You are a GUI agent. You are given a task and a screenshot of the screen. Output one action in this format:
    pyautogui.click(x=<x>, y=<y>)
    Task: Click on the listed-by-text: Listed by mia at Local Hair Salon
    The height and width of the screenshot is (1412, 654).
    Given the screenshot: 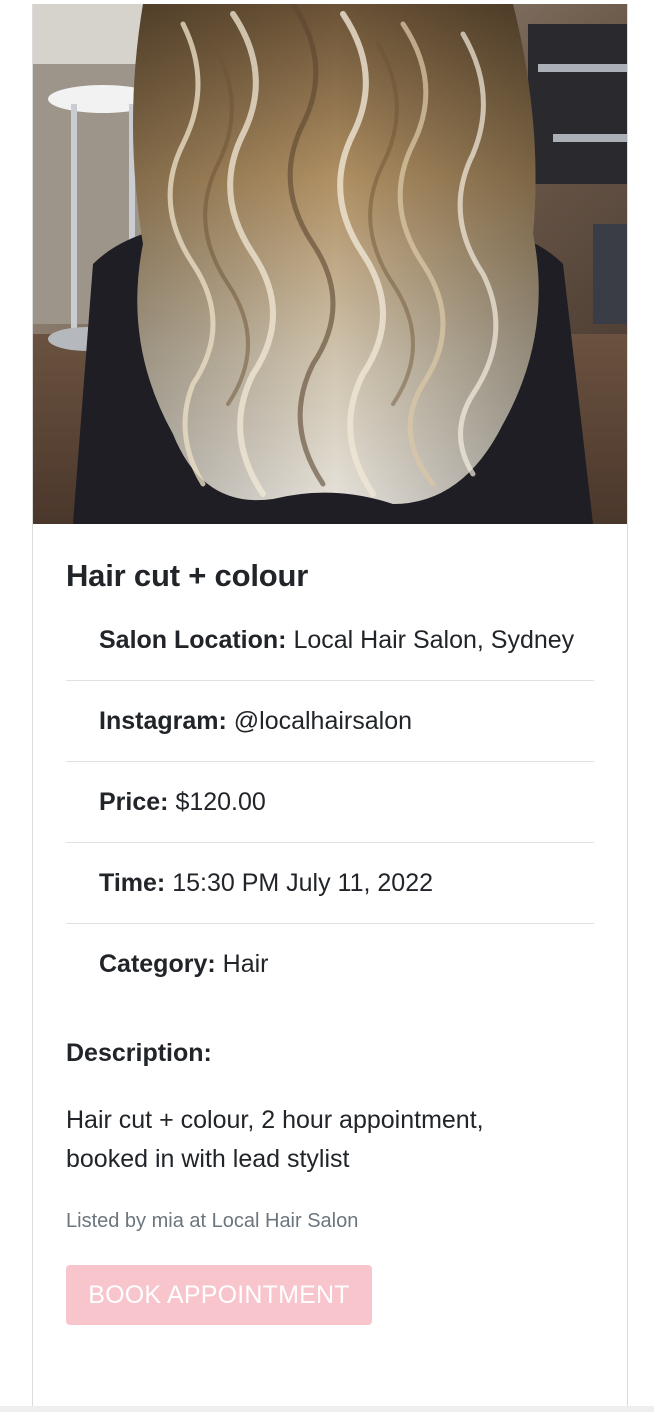 What is the action you would take?
    pyautogui.click(x=212, y=1221)
    